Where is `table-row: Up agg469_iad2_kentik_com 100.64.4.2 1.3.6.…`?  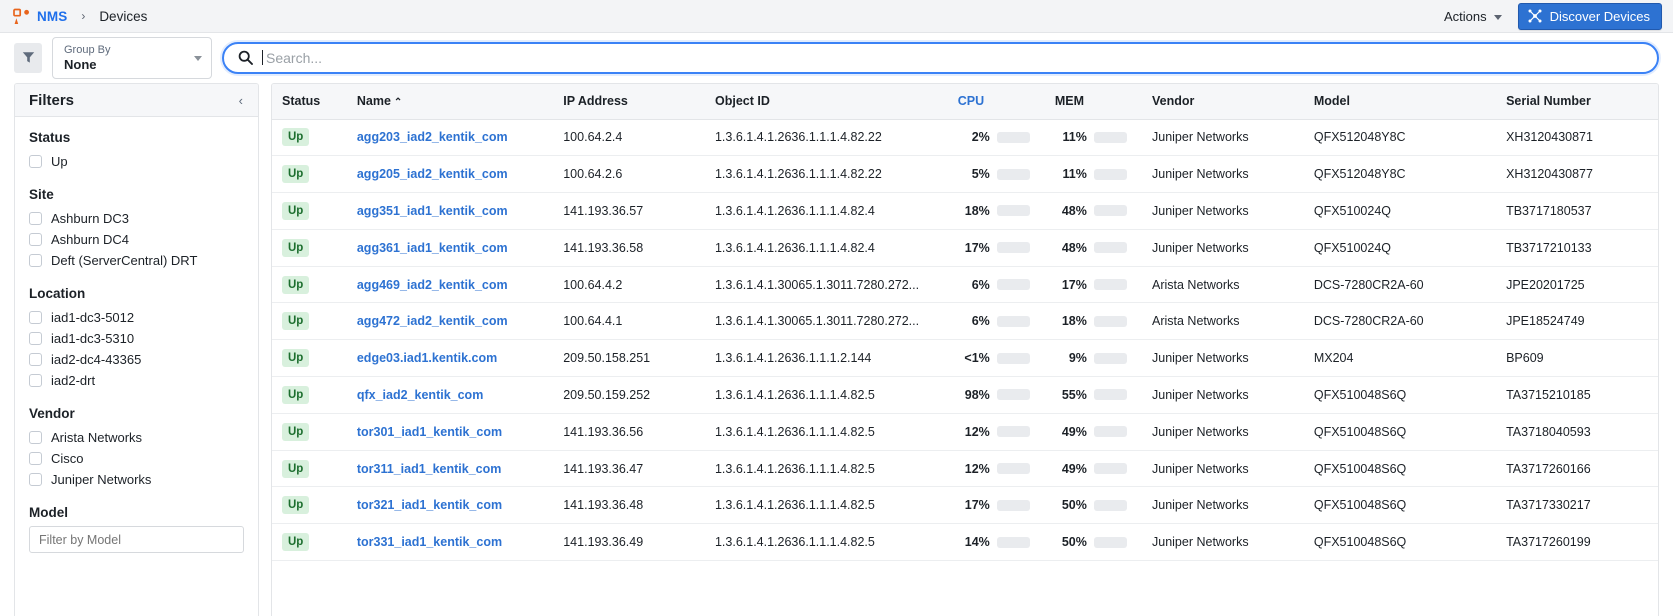 table-row: Up agg469_iad2_kentik_com 100.64.4.2 1.3.6.… is located at coordinates (965, 285).